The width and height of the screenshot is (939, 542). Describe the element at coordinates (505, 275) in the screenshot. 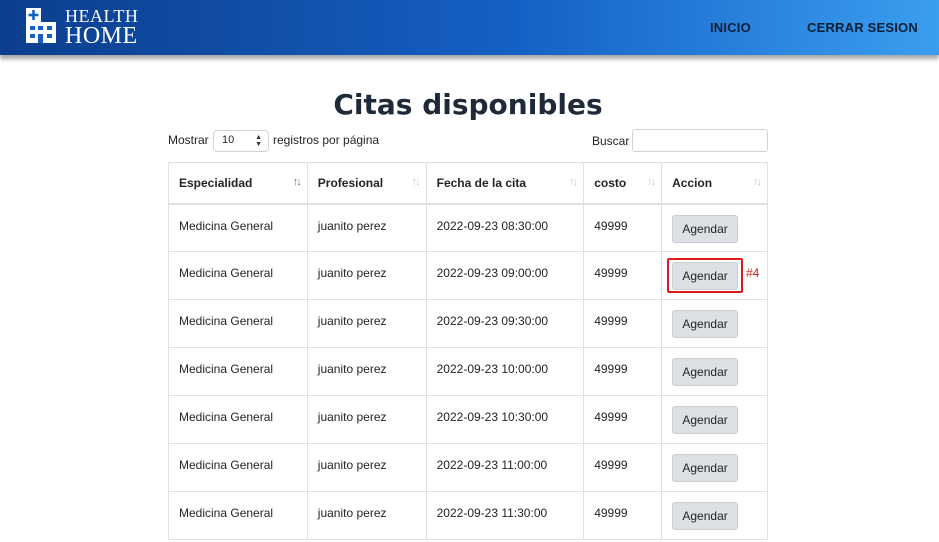

I see `fecha-cell: 2022-09-23 09:00:00` at that location.